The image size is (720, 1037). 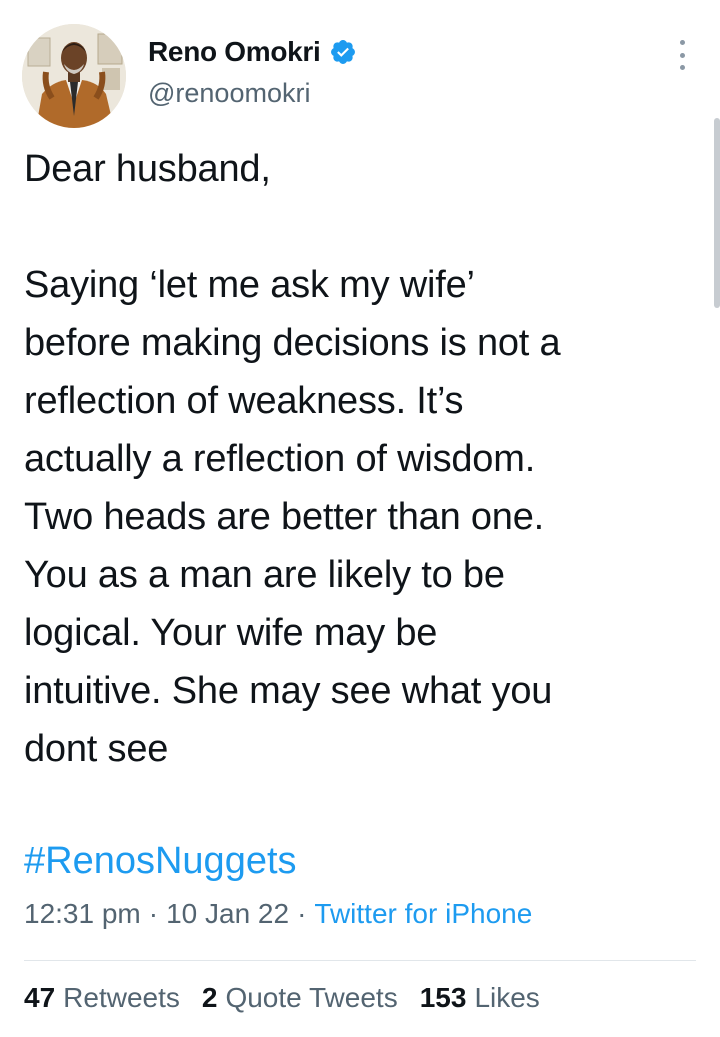 What do you see at coordinates (160, 861) in the screenshot?
I see `hashtag-link: #RenosNuggets` at bounding box center [160, 861].